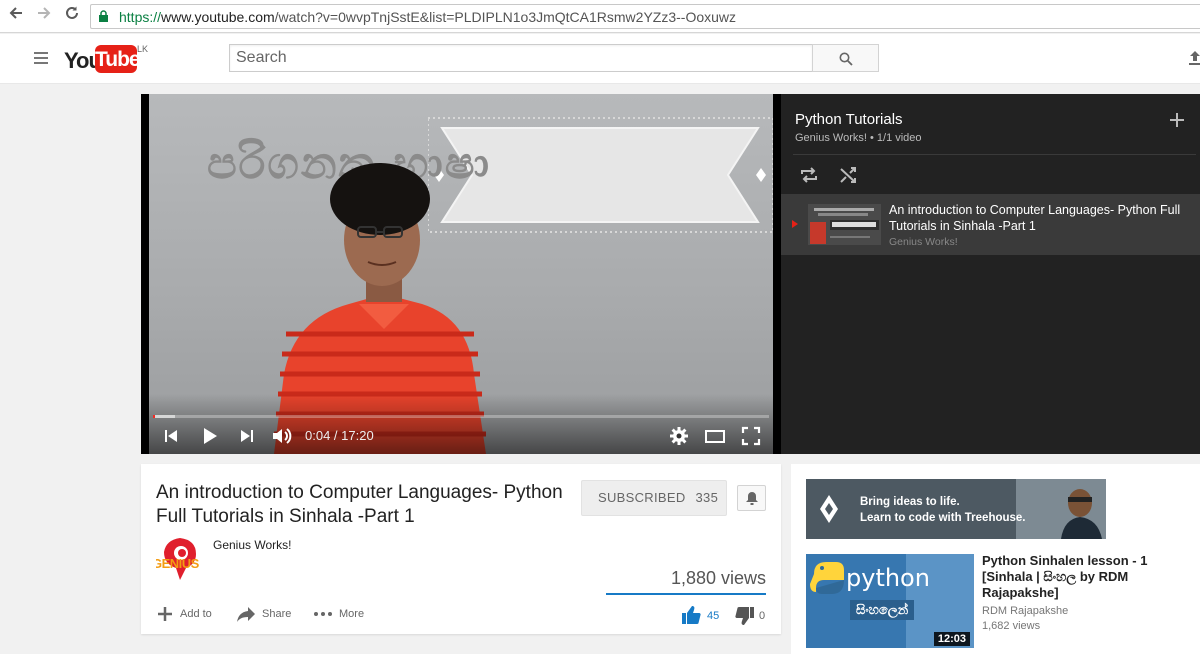  Describe the element at coordinates (910, 502) in the screenshot. I see `ad-line1: Bring ideas to life.` at that location.